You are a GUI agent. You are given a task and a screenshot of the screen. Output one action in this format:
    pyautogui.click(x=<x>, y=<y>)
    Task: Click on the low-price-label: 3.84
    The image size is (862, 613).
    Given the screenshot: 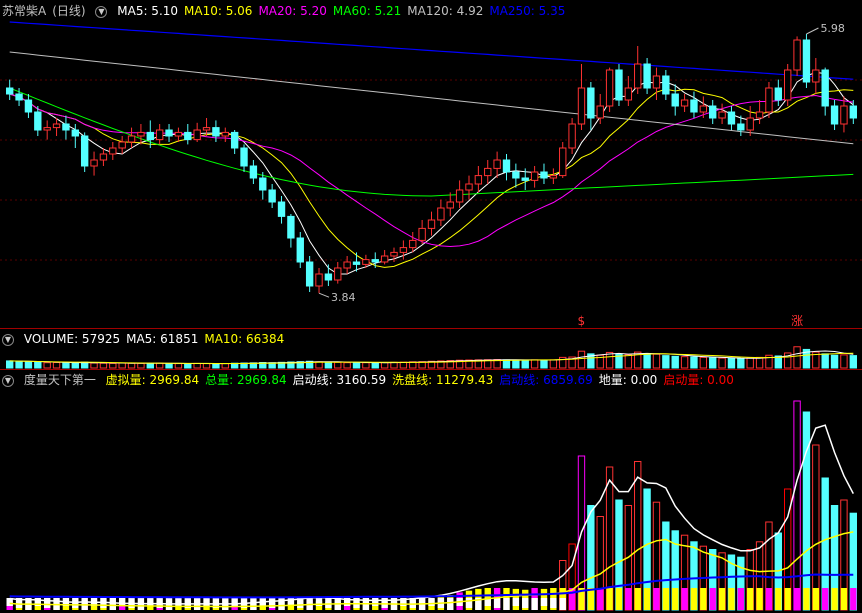 What is the action you would take?
    pyautogui.click(x=343, y=297)
    